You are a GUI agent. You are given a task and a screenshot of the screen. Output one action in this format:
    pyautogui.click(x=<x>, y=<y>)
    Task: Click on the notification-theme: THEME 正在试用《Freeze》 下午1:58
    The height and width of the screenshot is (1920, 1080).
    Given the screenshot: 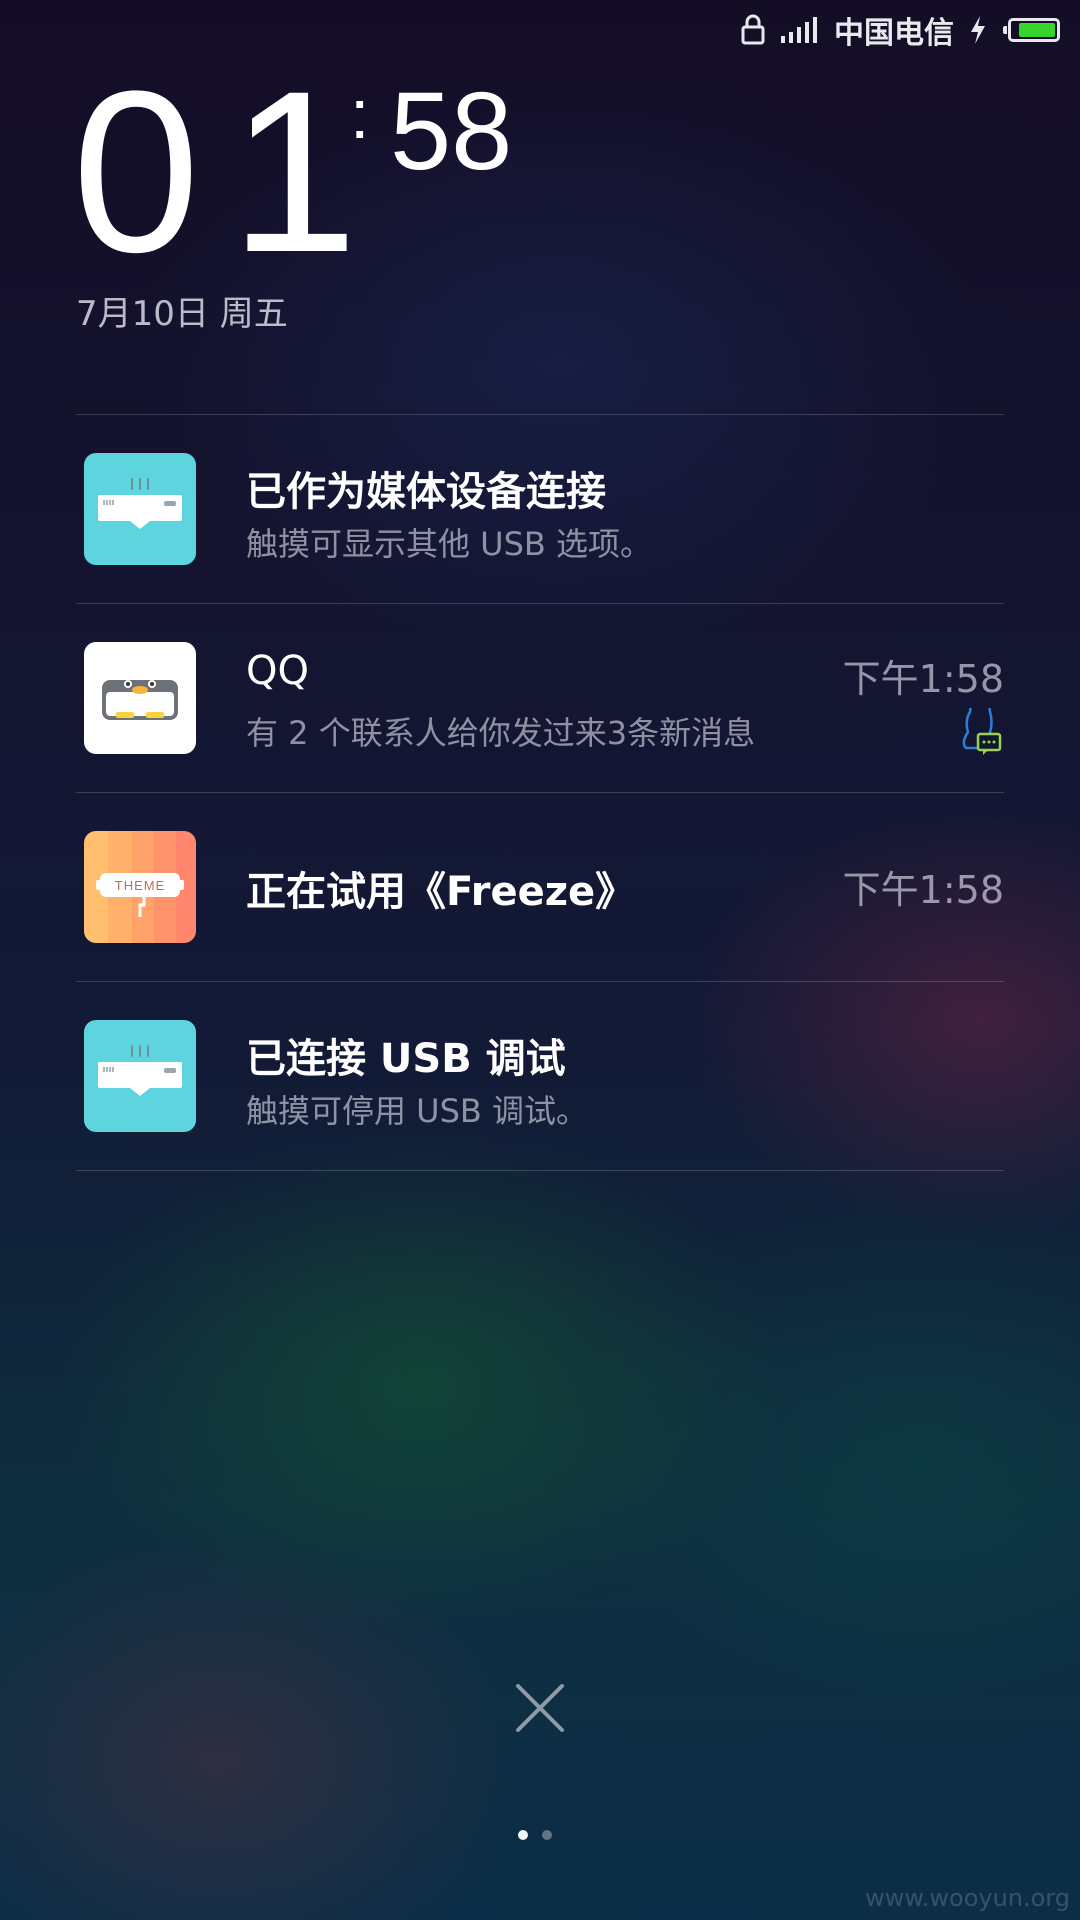 What is the action you would take?
    pyautogui.click(x=540, y=887)
    